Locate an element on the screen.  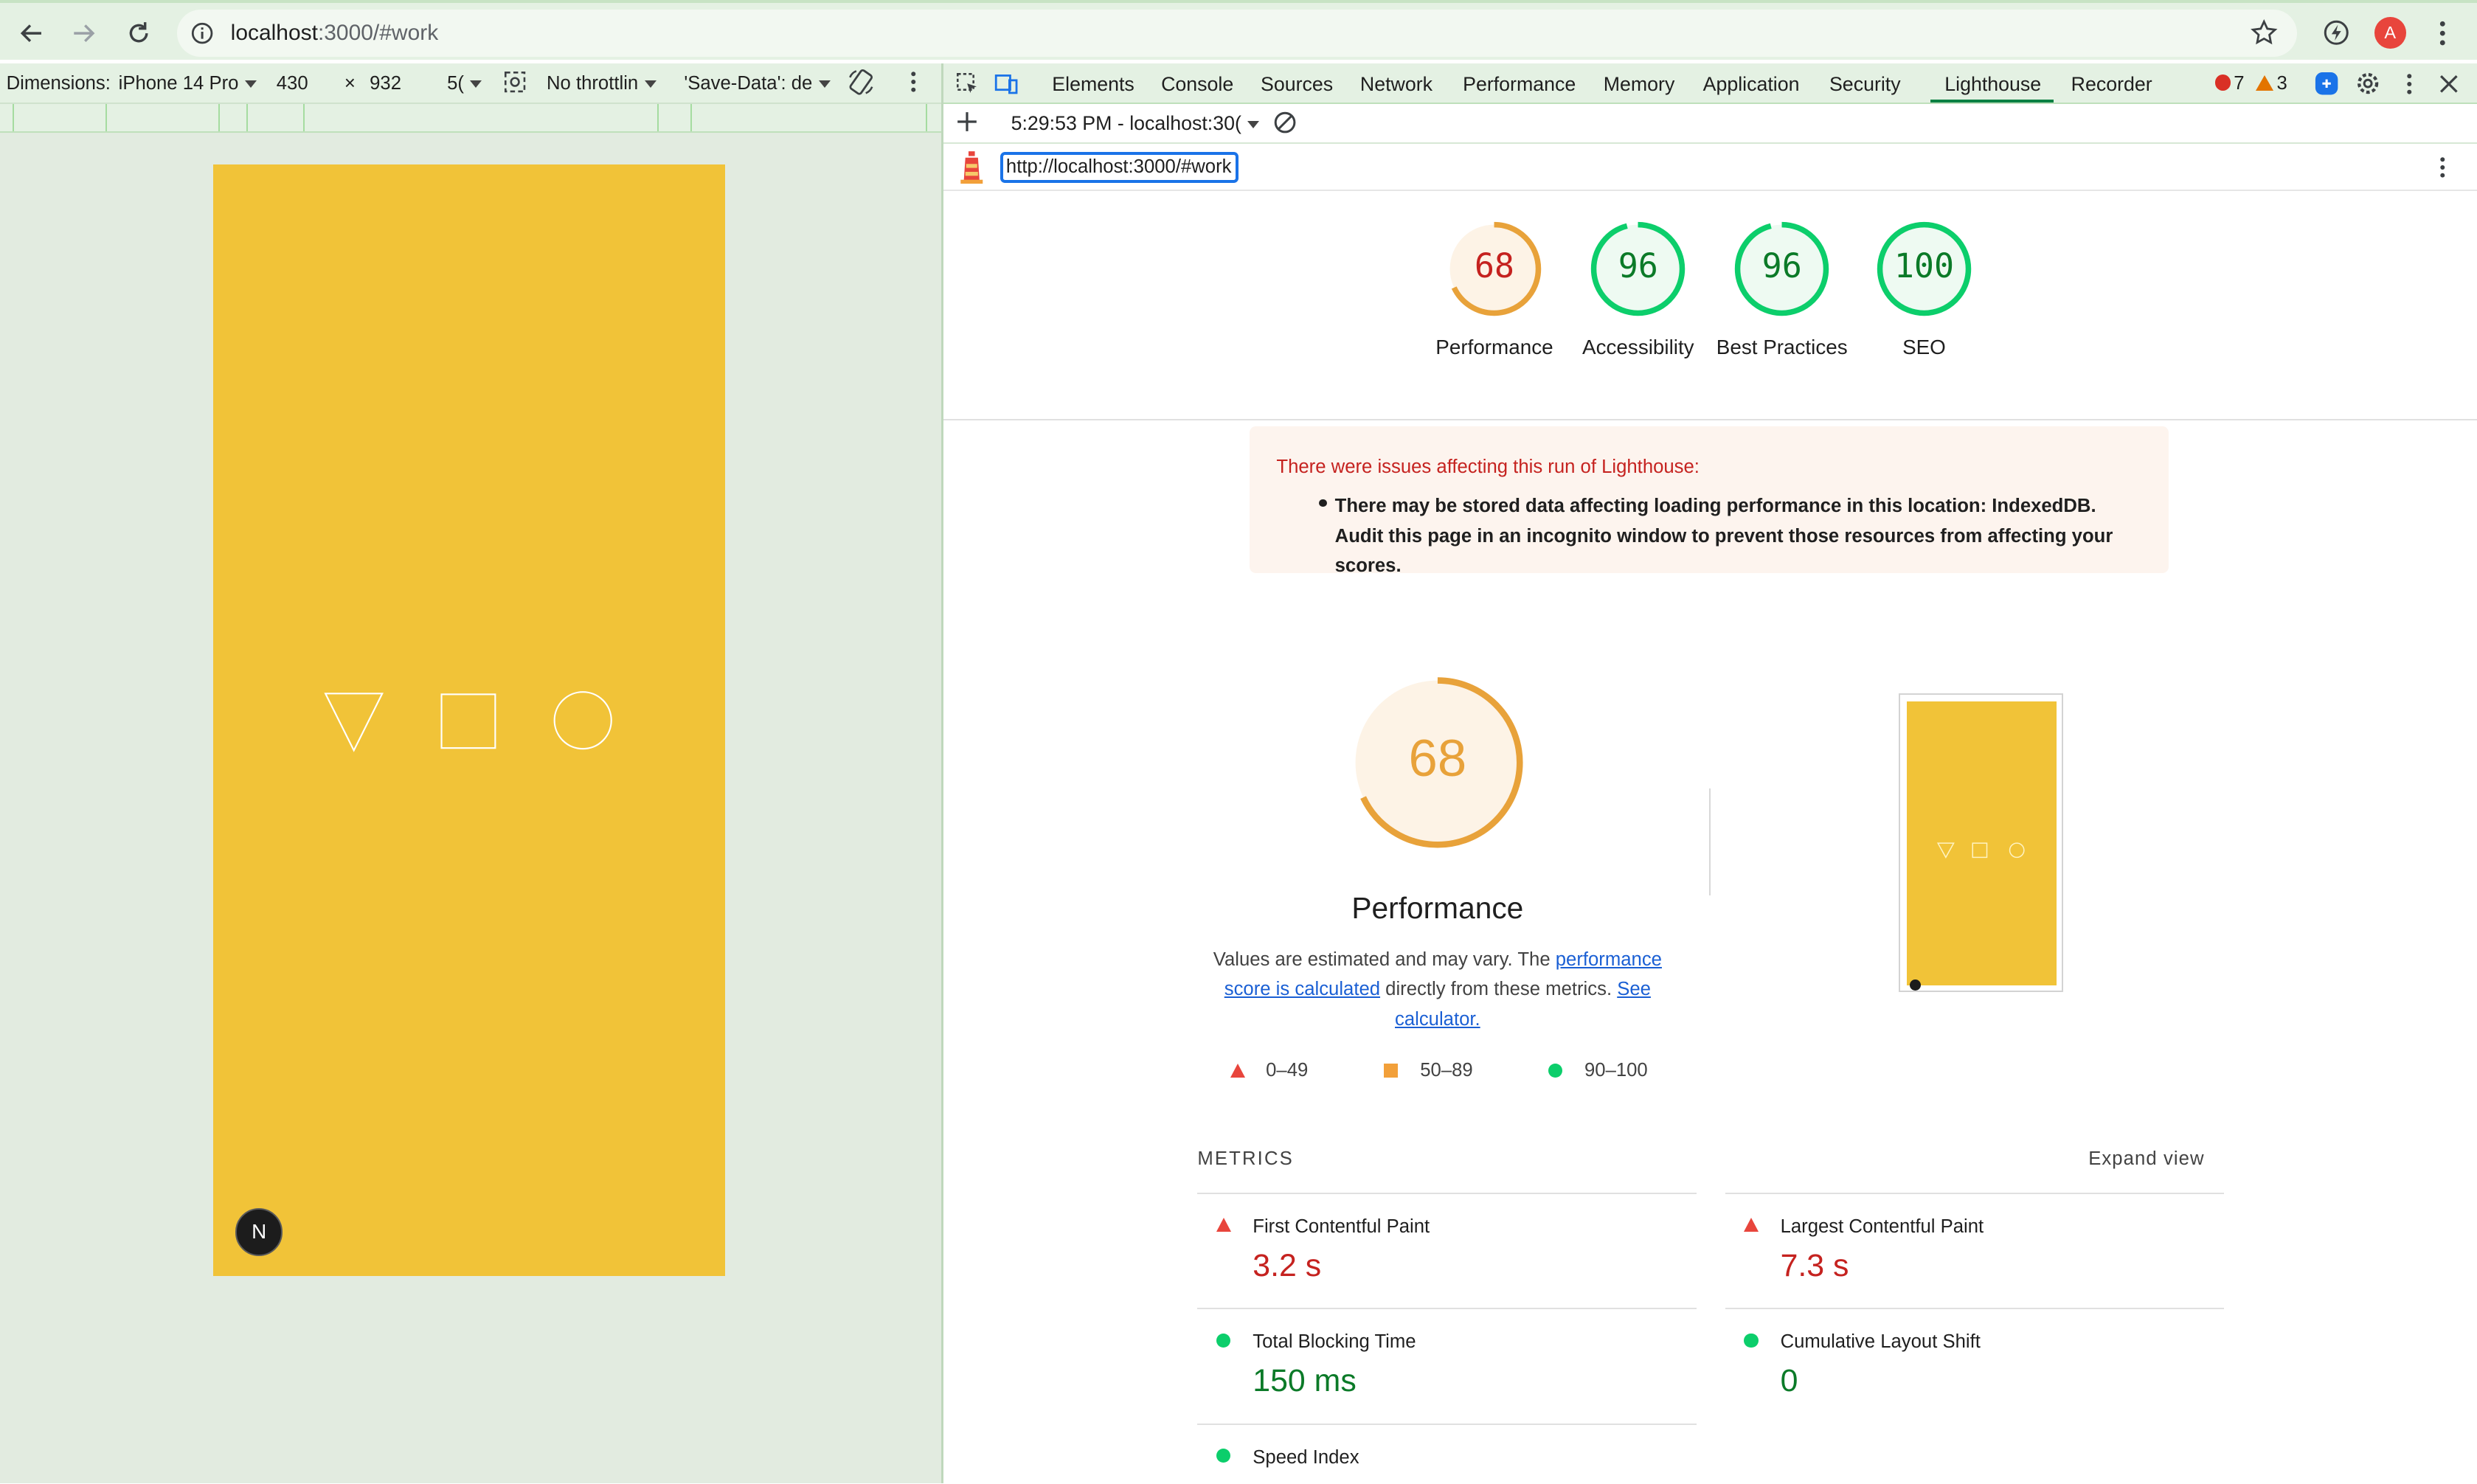
back-icon is located at coordinates (31, 32).